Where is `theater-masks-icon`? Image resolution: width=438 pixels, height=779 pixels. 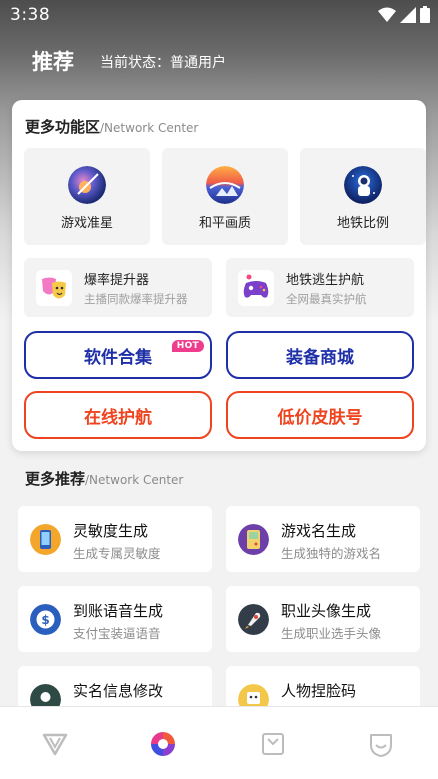 theater-masks-icon is located at coordinates (54, 288).